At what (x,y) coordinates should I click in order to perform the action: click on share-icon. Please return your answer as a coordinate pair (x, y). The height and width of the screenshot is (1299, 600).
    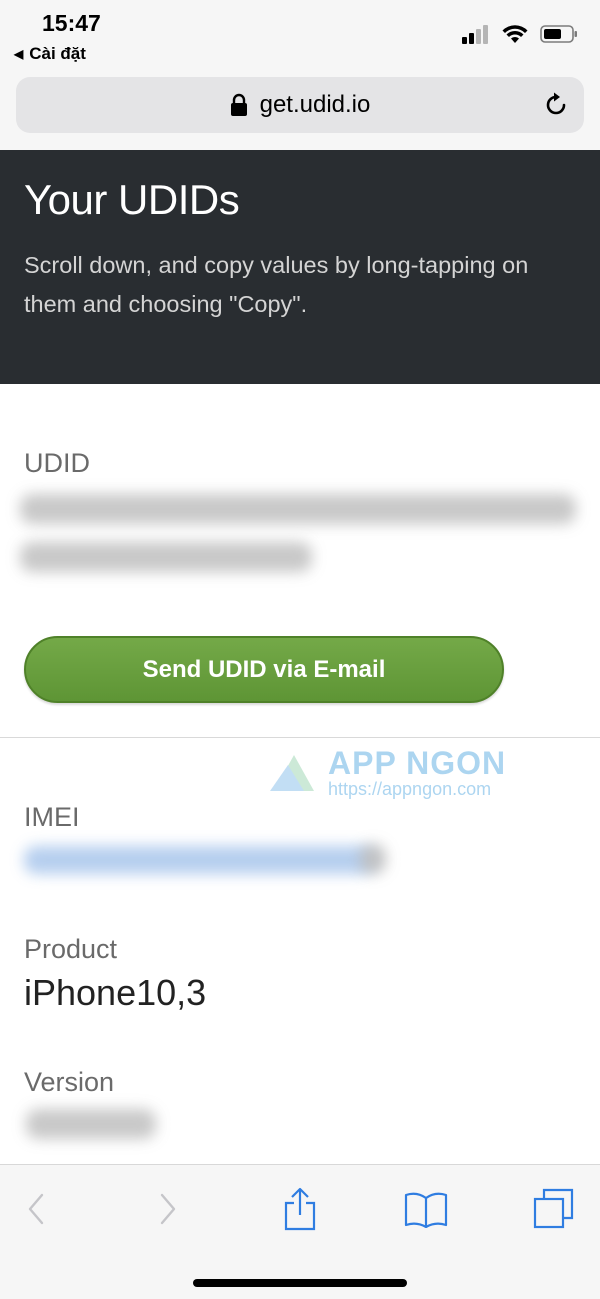
    Looking at the image, I should click on (300, 1209).